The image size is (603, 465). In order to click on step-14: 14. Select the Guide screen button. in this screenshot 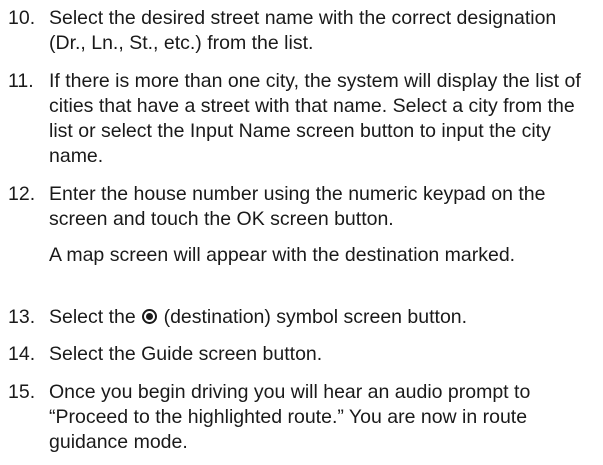, I will do `click(303, 354)`.